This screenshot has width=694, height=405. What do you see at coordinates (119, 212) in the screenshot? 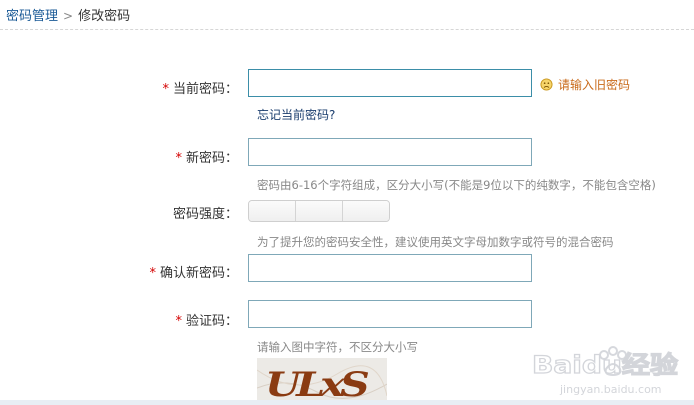
I see `password-strength-label: 密码强度：` at bounding box center [119, 212].